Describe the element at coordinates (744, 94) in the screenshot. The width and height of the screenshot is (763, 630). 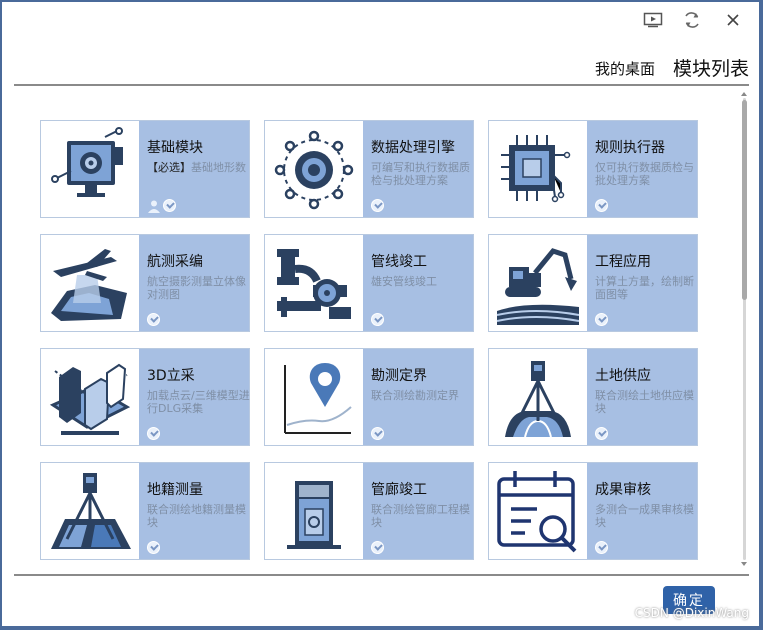
I see `scroll-up-arrow-icon` at that location.